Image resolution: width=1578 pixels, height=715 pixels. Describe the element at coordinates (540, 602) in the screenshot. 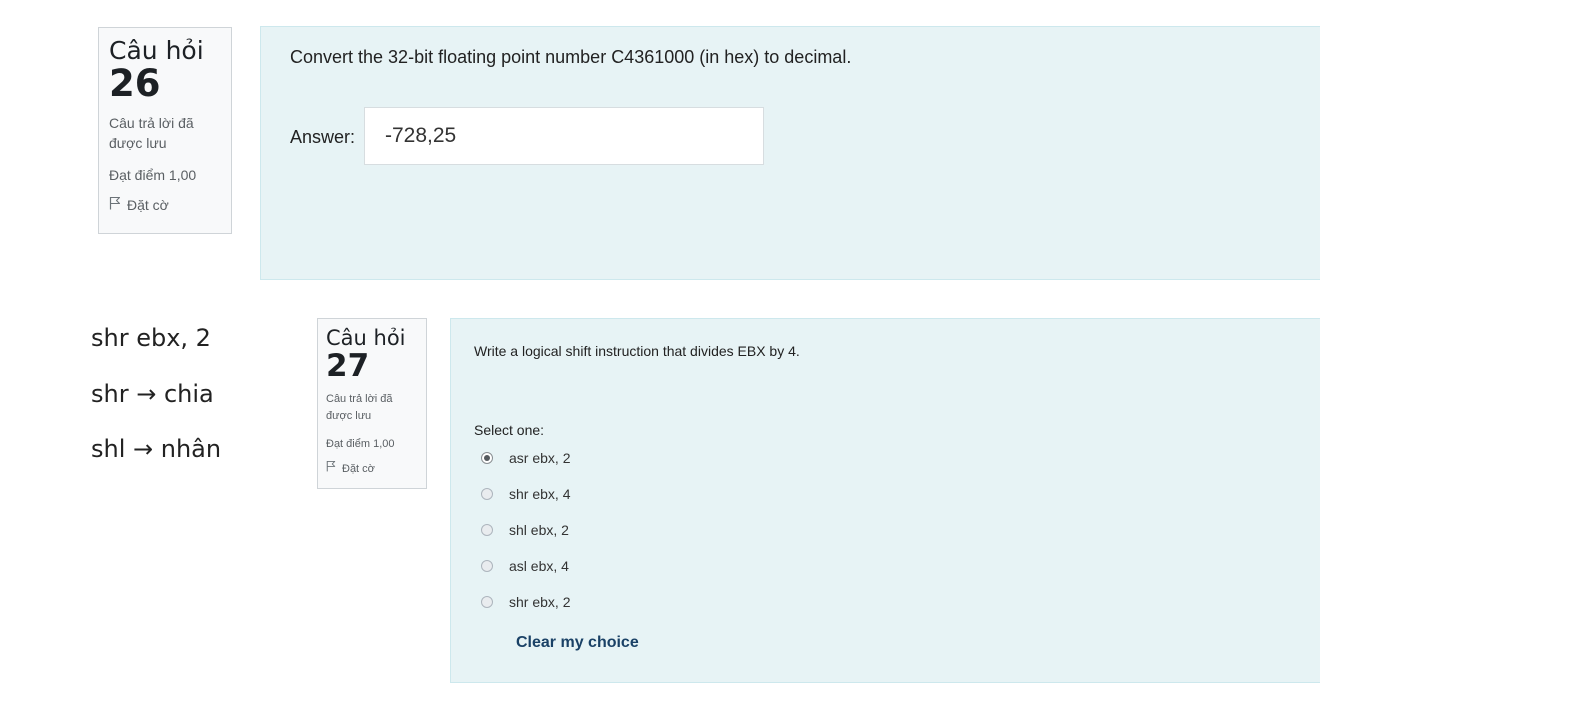

I see `option-label: shr ebx, 2` at that location.